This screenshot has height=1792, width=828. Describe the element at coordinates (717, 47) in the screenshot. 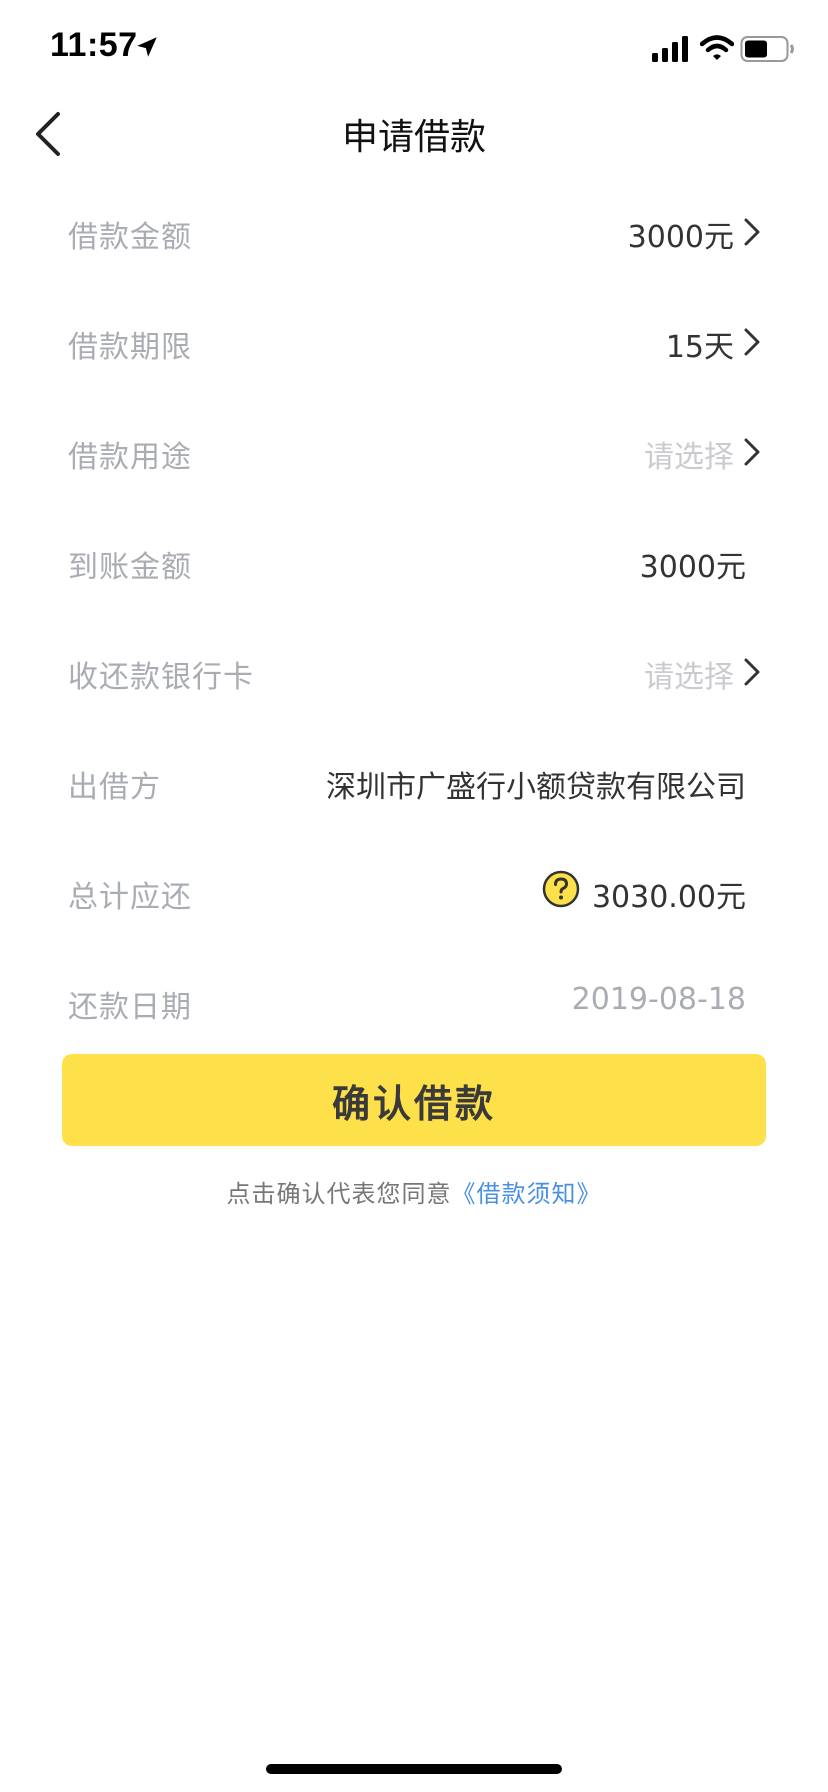

I see `wifi-icon` at that location.